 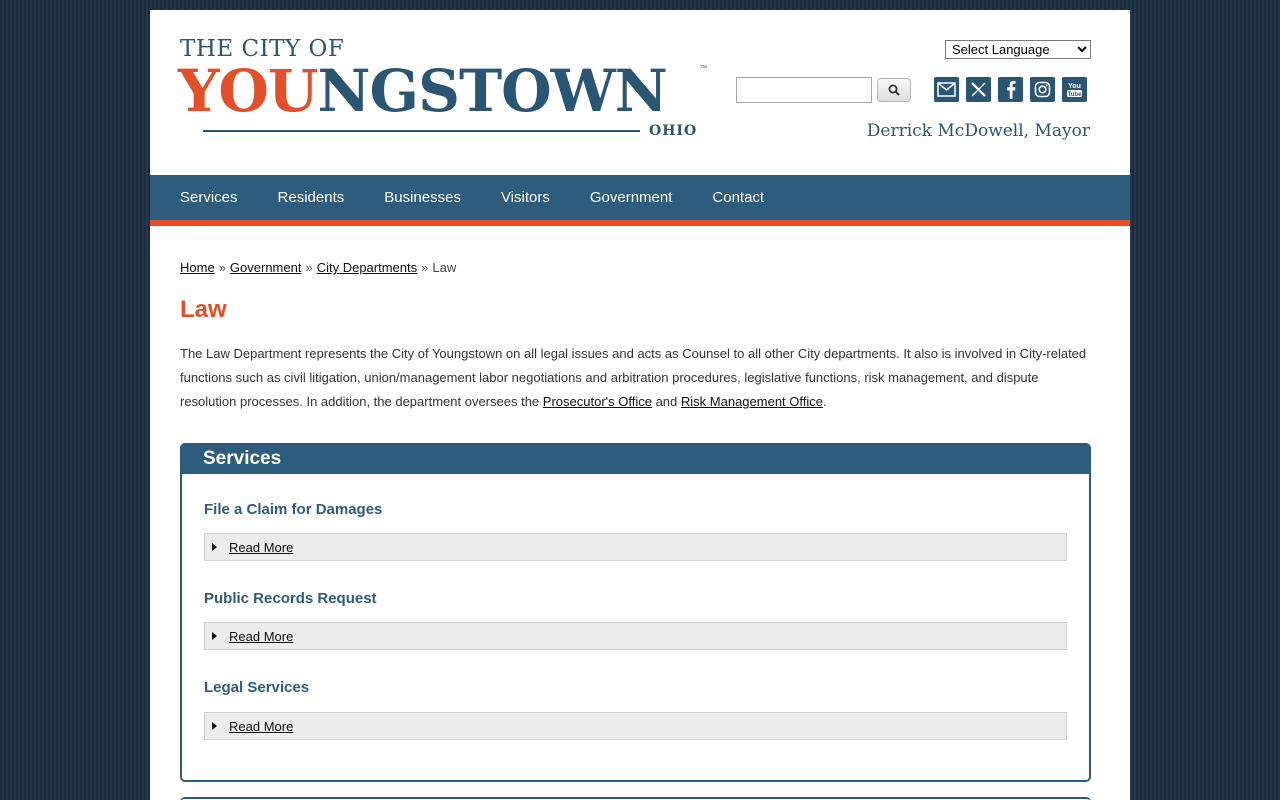 What do you see at coordinates (1074, 86) in the screenshot?
I see `svg-text: You` at bounding box center [1074, 86].